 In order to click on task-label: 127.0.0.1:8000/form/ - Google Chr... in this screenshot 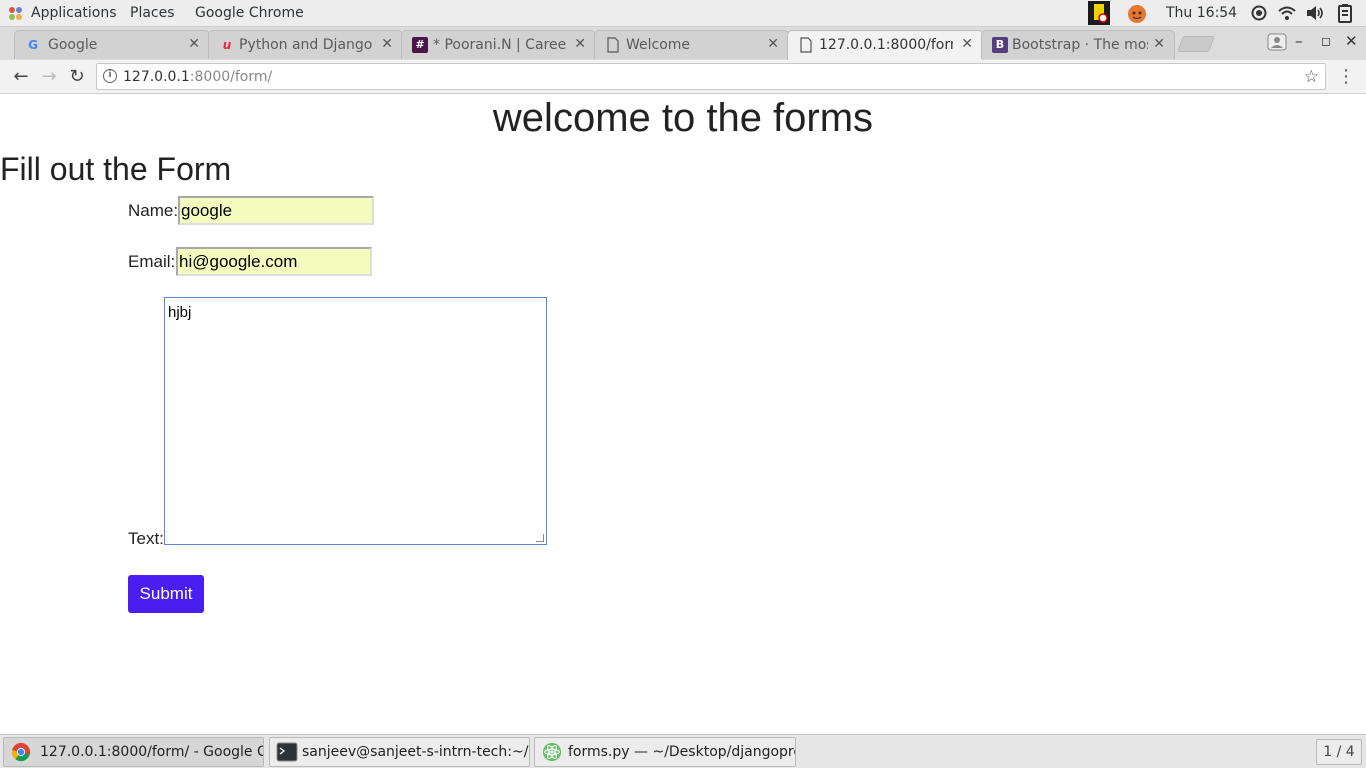, I will do `click(151, 752)`.